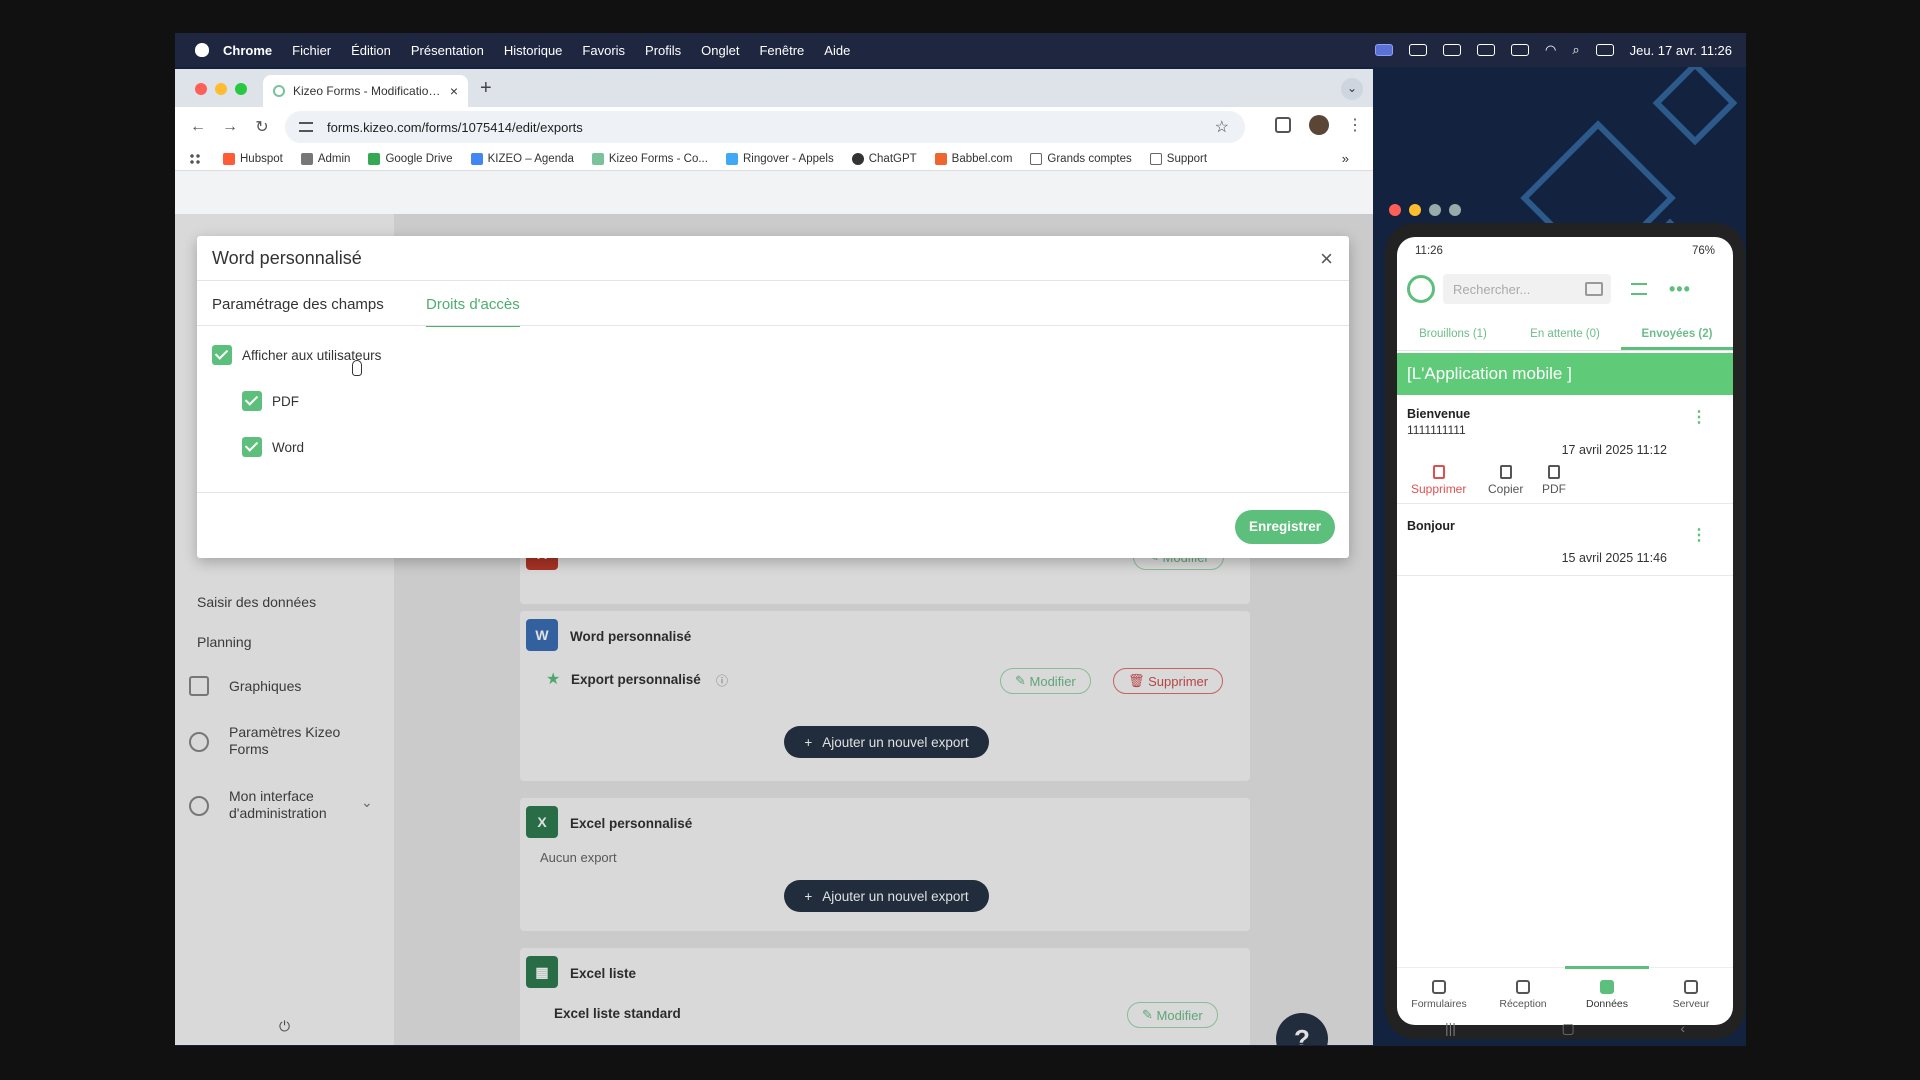  I want to click on delete-entry-button: Supprimer, so click(1438, 480).